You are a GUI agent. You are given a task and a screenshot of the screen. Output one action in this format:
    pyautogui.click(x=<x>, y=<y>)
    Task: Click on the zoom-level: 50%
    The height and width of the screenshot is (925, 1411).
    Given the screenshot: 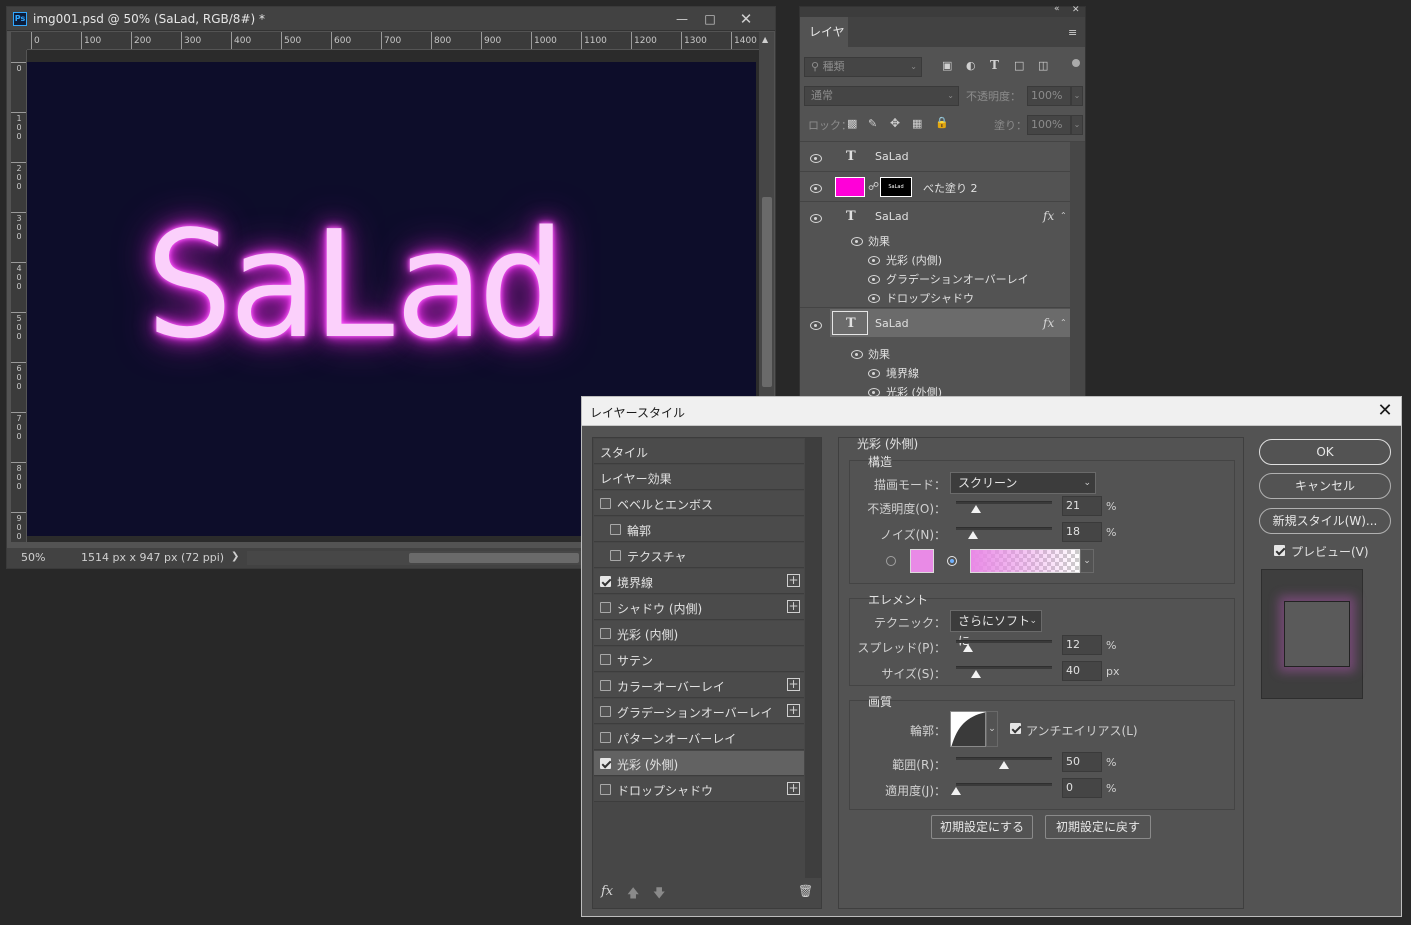 What is the action you would take?
    pyautogui.click(x=33, y=557)
    